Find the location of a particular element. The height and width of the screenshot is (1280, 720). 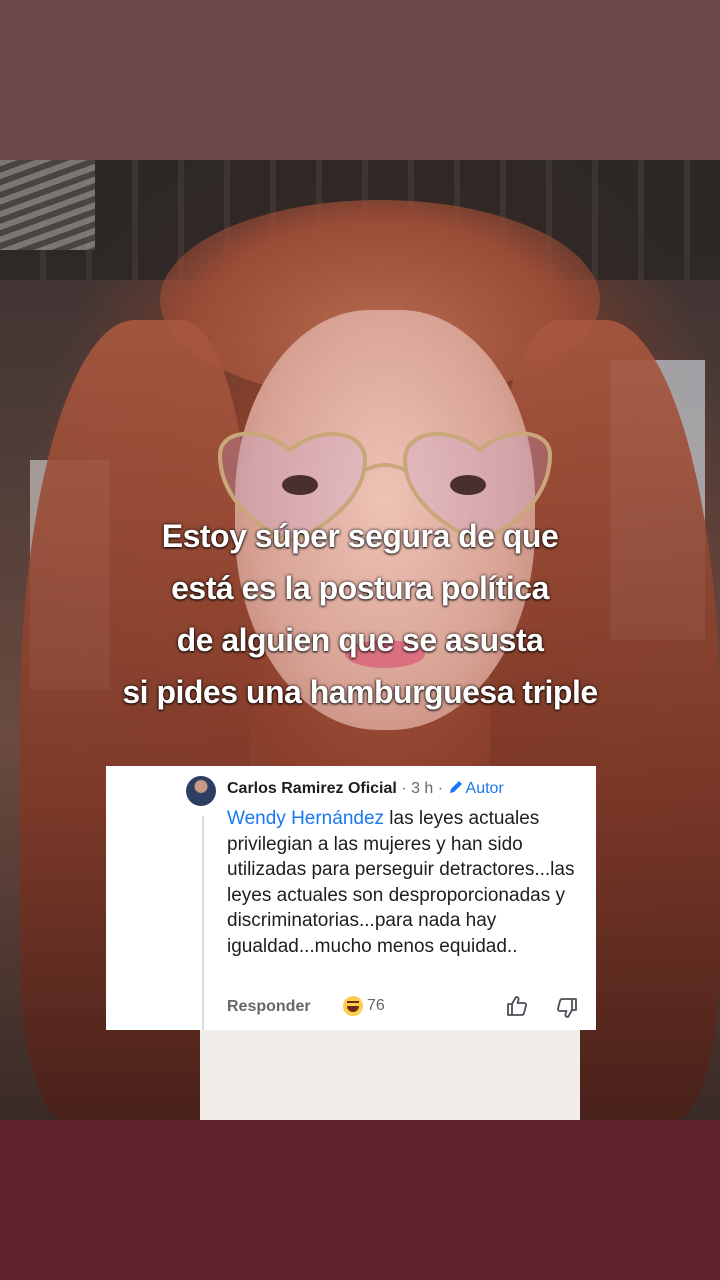

comment-time: · 3 h · is located at coordinates (422, 788).